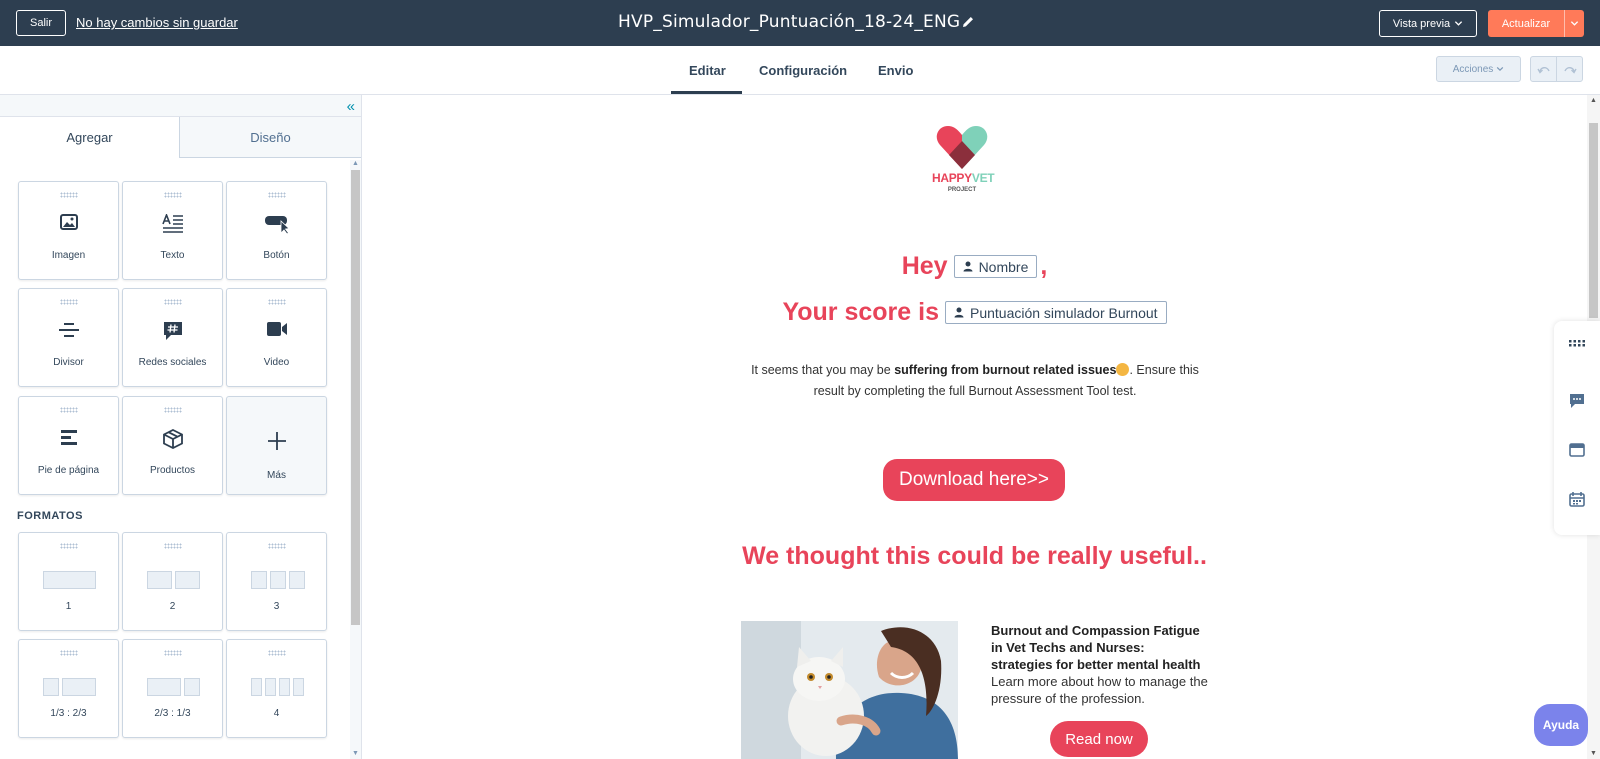 The image size is (1600, 759). Describe the element at coordinates (1473, 69) in the screenshot. I see `actions-label: Acciones` at that location.